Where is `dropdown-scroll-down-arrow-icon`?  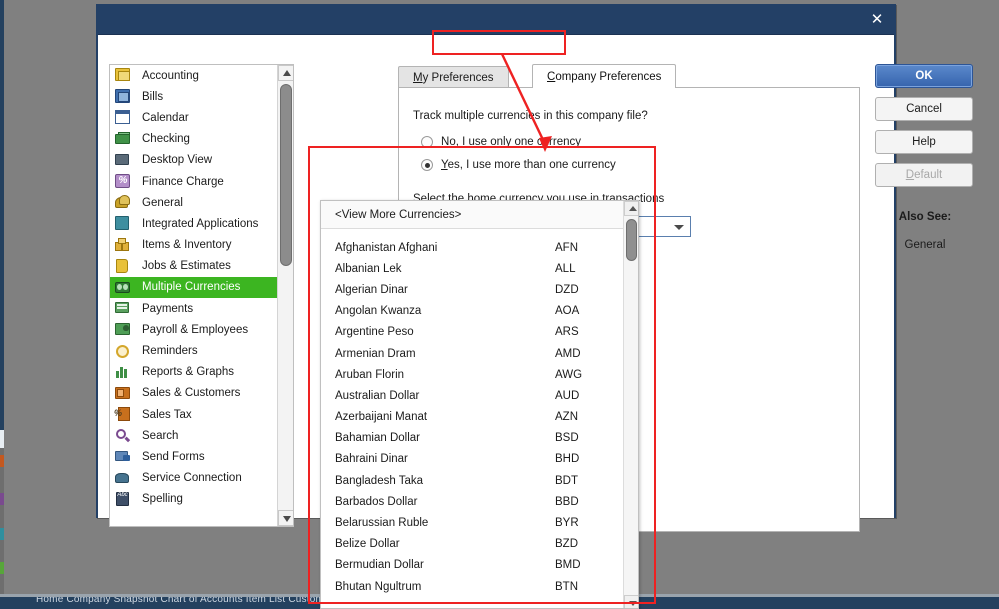 dropdown-scroll-down-arrow-icon is located at coordinates (631, 601).